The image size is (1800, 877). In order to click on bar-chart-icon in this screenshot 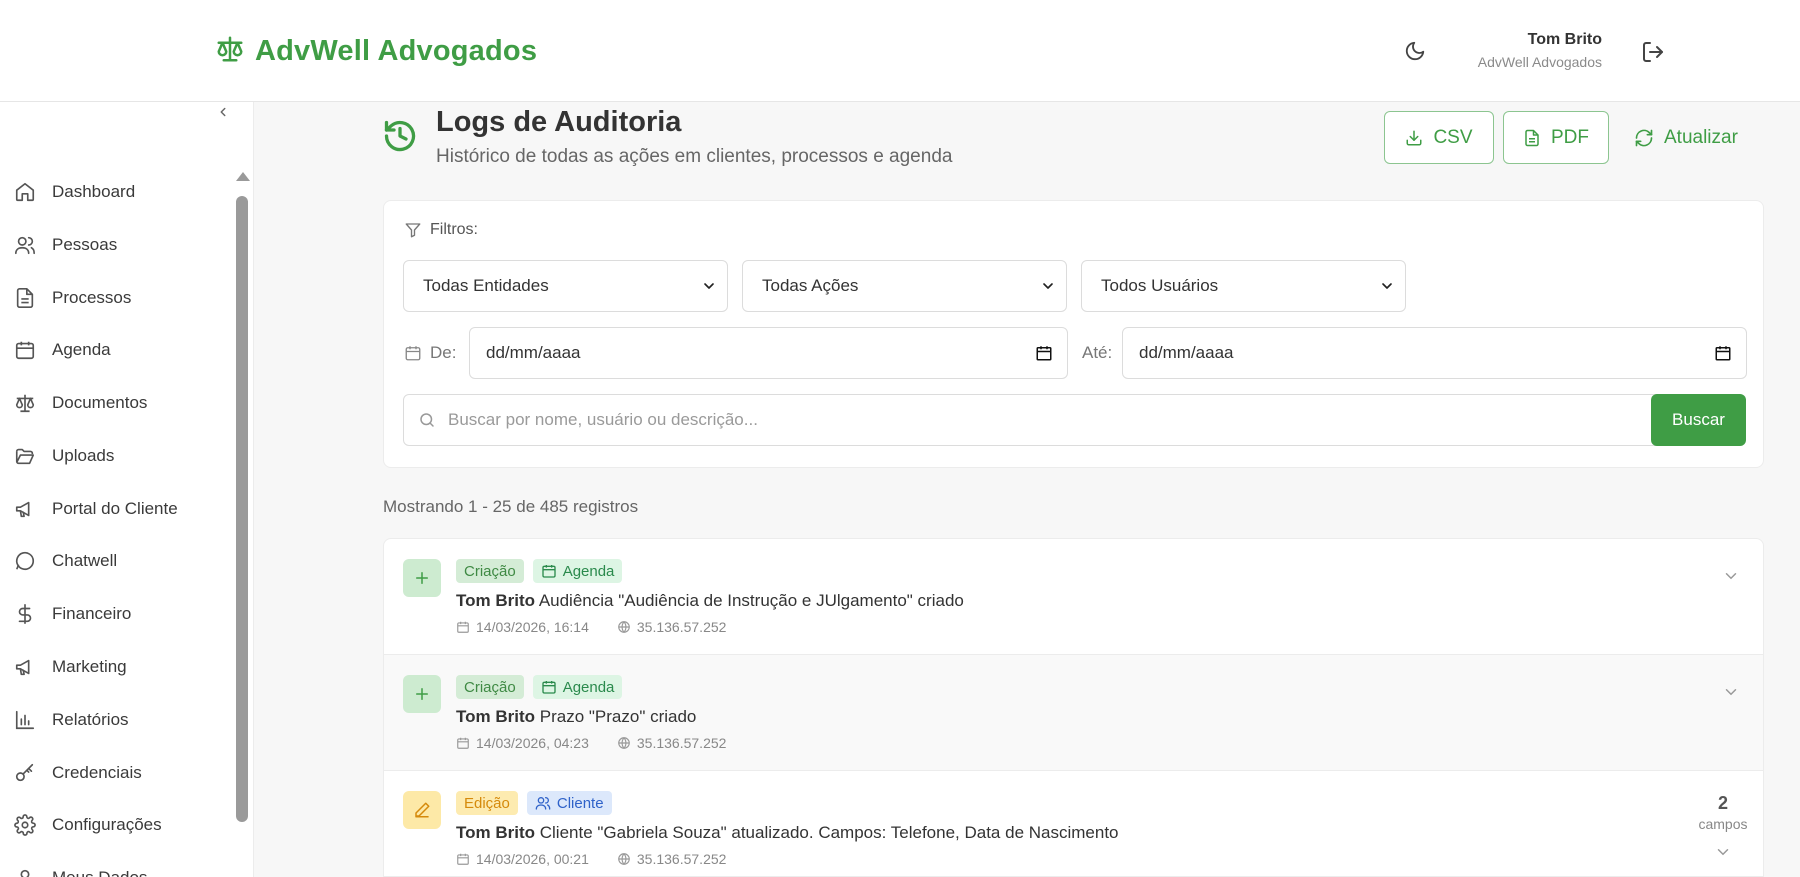, I will do `click(25, 720)`.